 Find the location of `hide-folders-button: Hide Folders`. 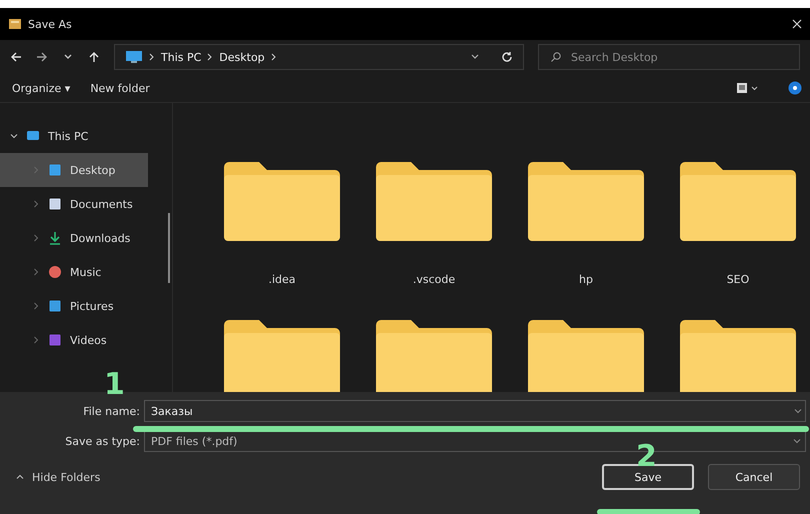

hide-folders-button: Hide Folders is located at coordinates (58, 477).